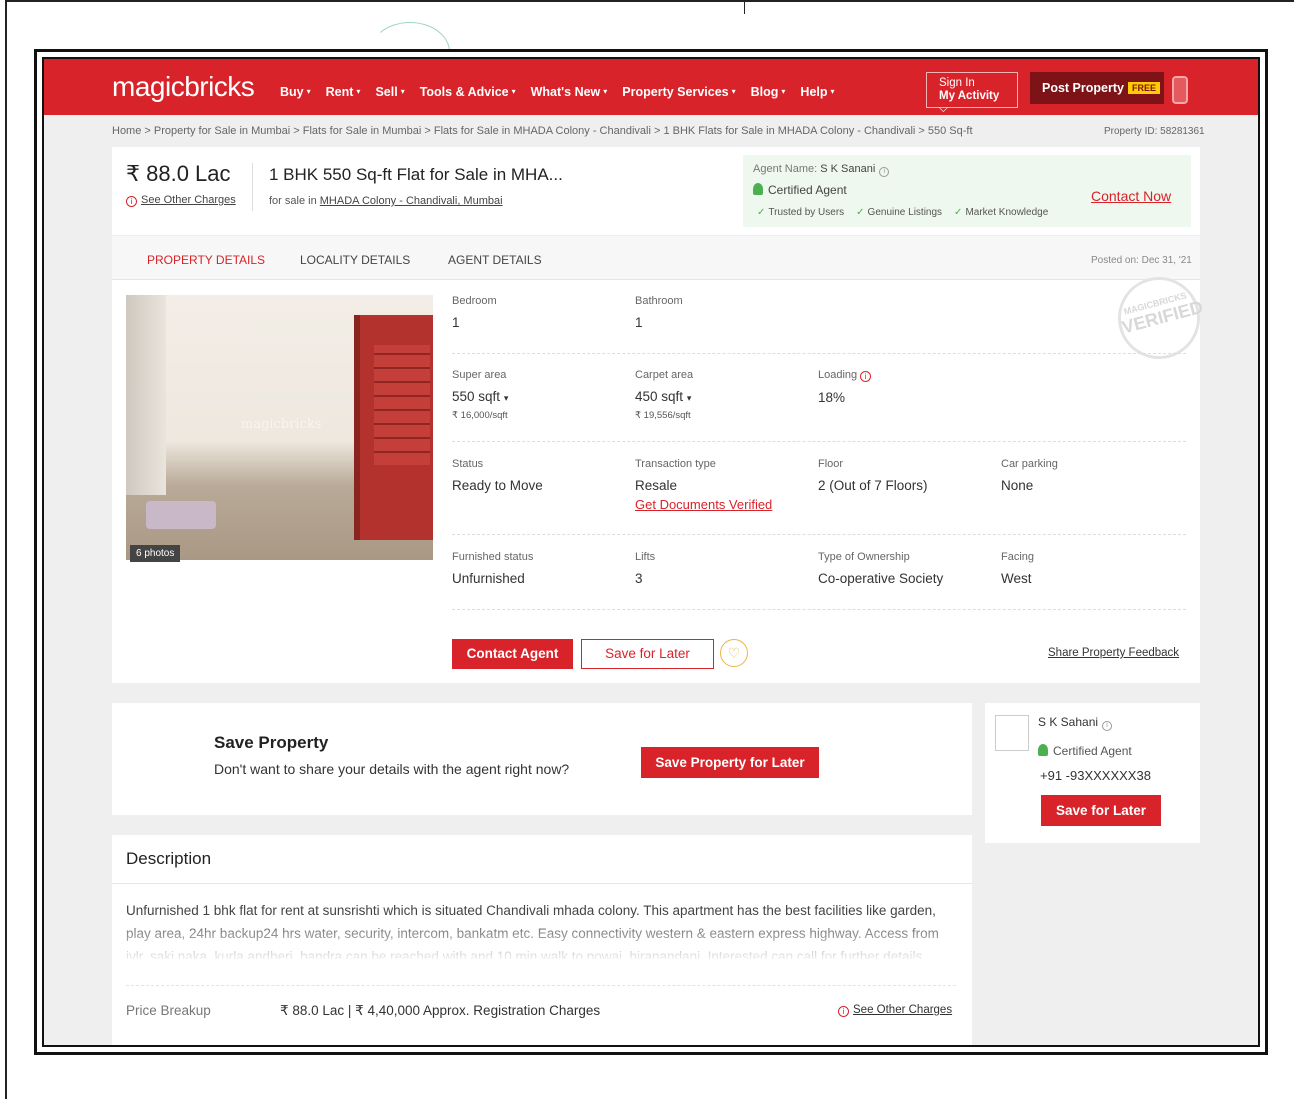 Image resolution: width=1294 pixels, height=1099 pixels. What do you see at coordinates (860, 212) in the screenshot?
I see `check-icon: ✓` at bounding box center [860, 212].